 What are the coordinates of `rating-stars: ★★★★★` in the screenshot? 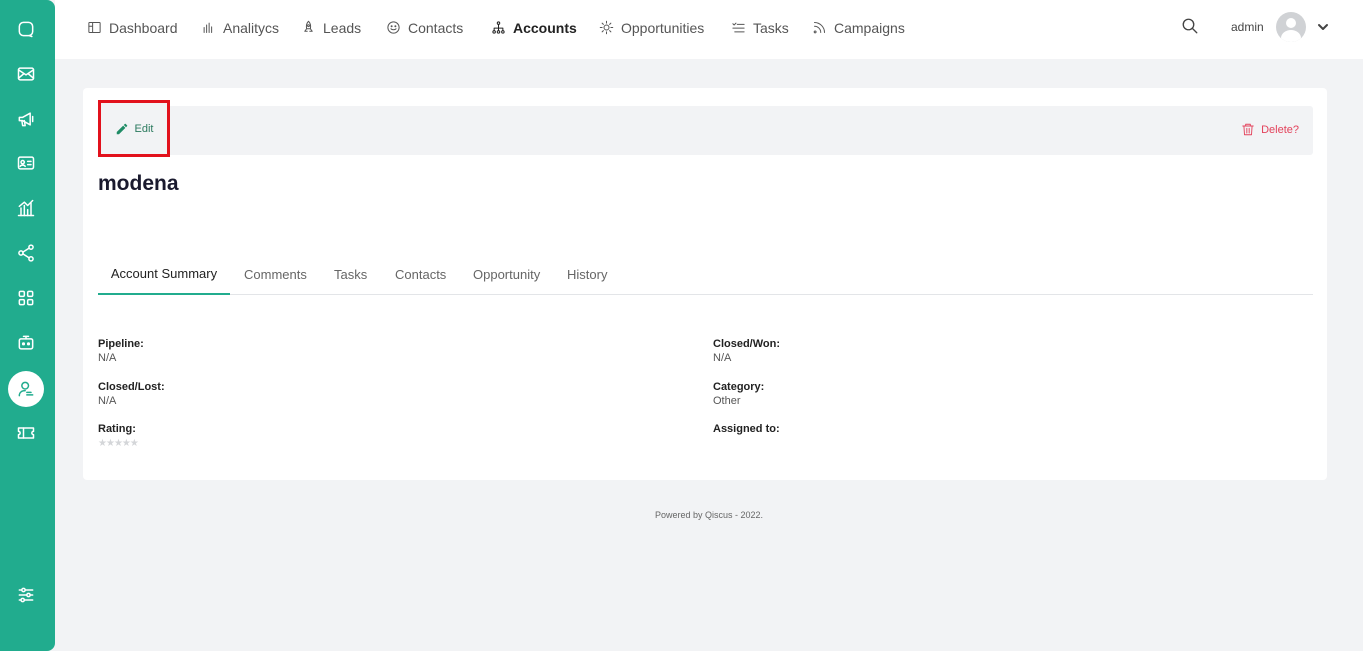 It's located at (118, 443).